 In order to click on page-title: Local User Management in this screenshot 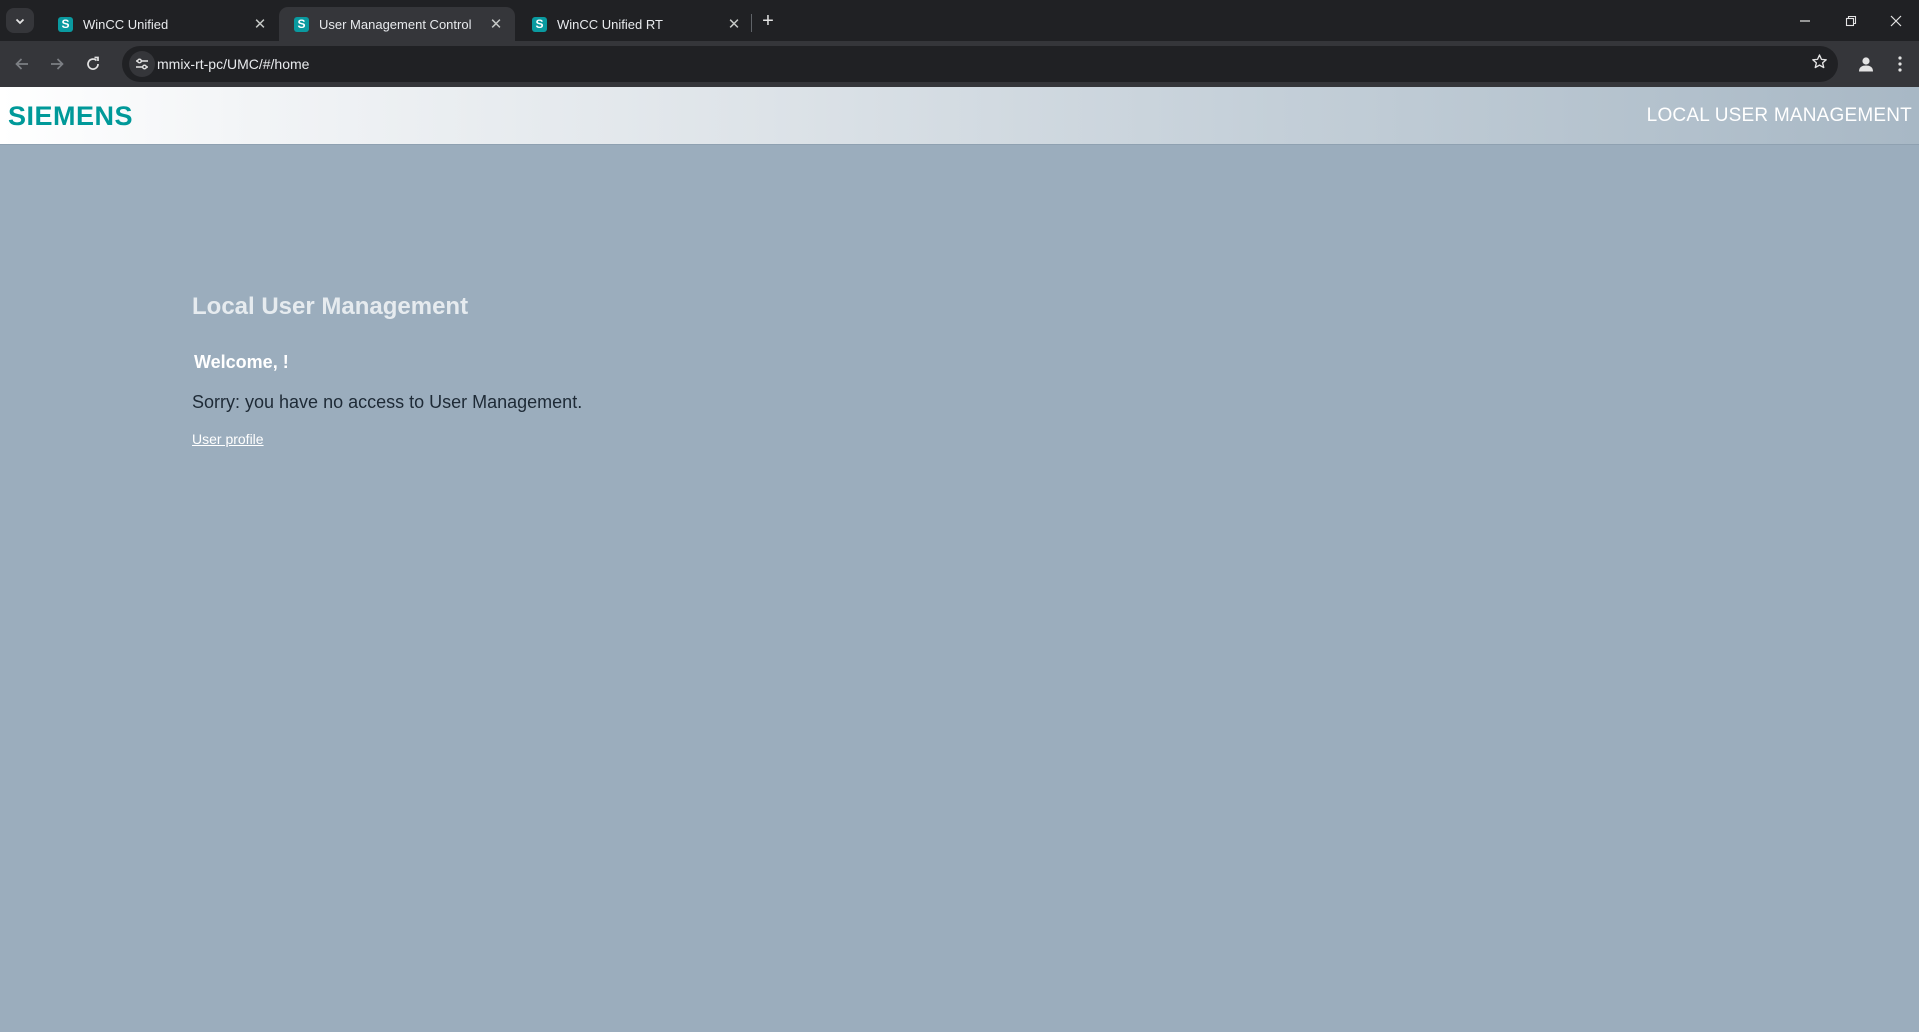, I will do `click(330, 306)`.